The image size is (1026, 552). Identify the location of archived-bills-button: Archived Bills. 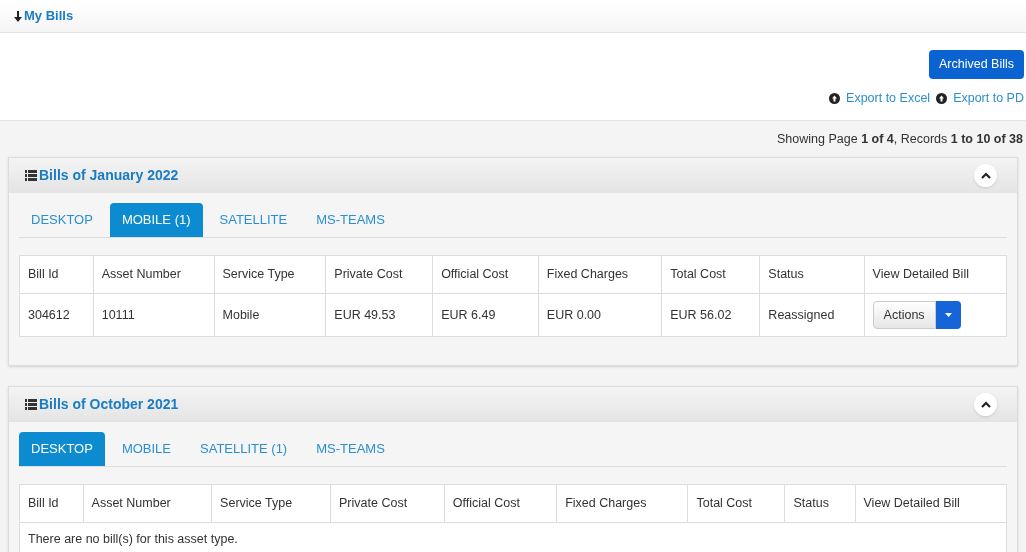
(976, 64).